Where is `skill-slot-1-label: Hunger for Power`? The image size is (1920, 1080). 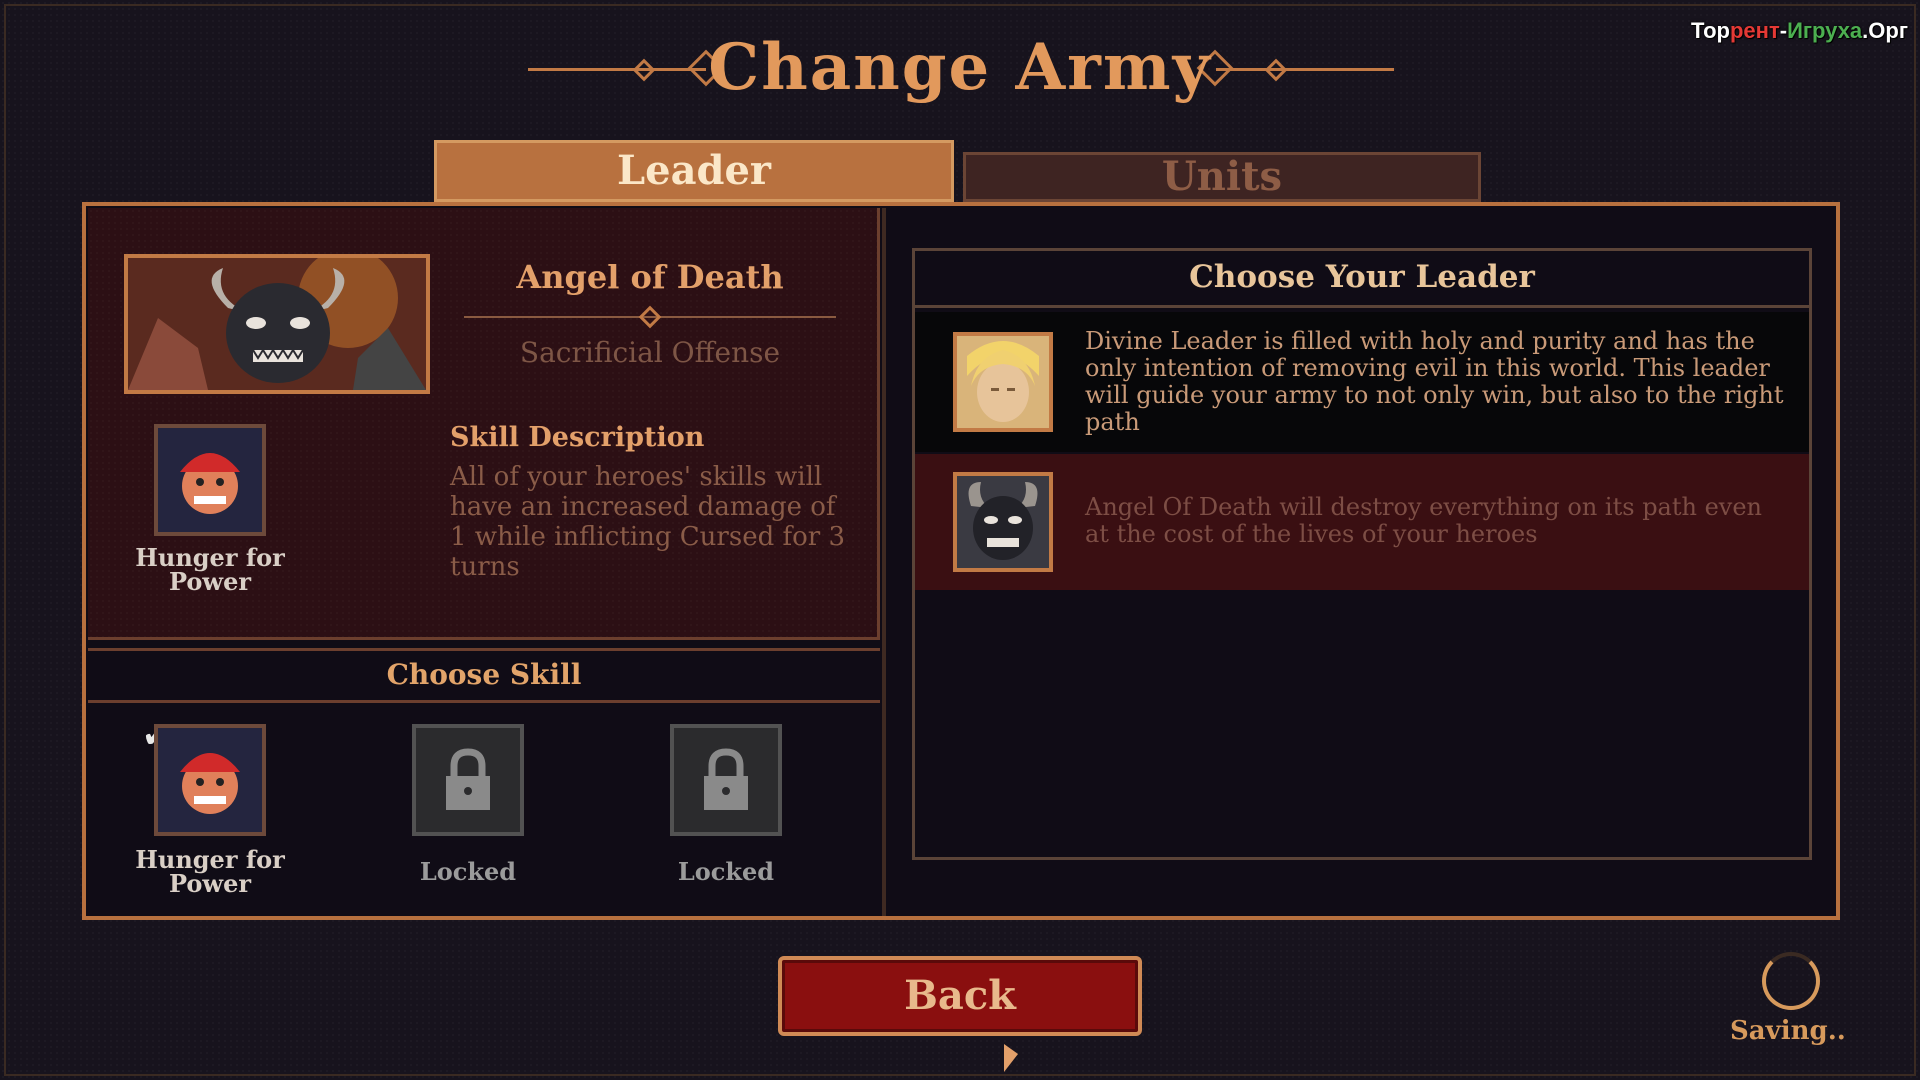
skill-slot-1-label: Hunger for Power is located at coordinates (210, 871).